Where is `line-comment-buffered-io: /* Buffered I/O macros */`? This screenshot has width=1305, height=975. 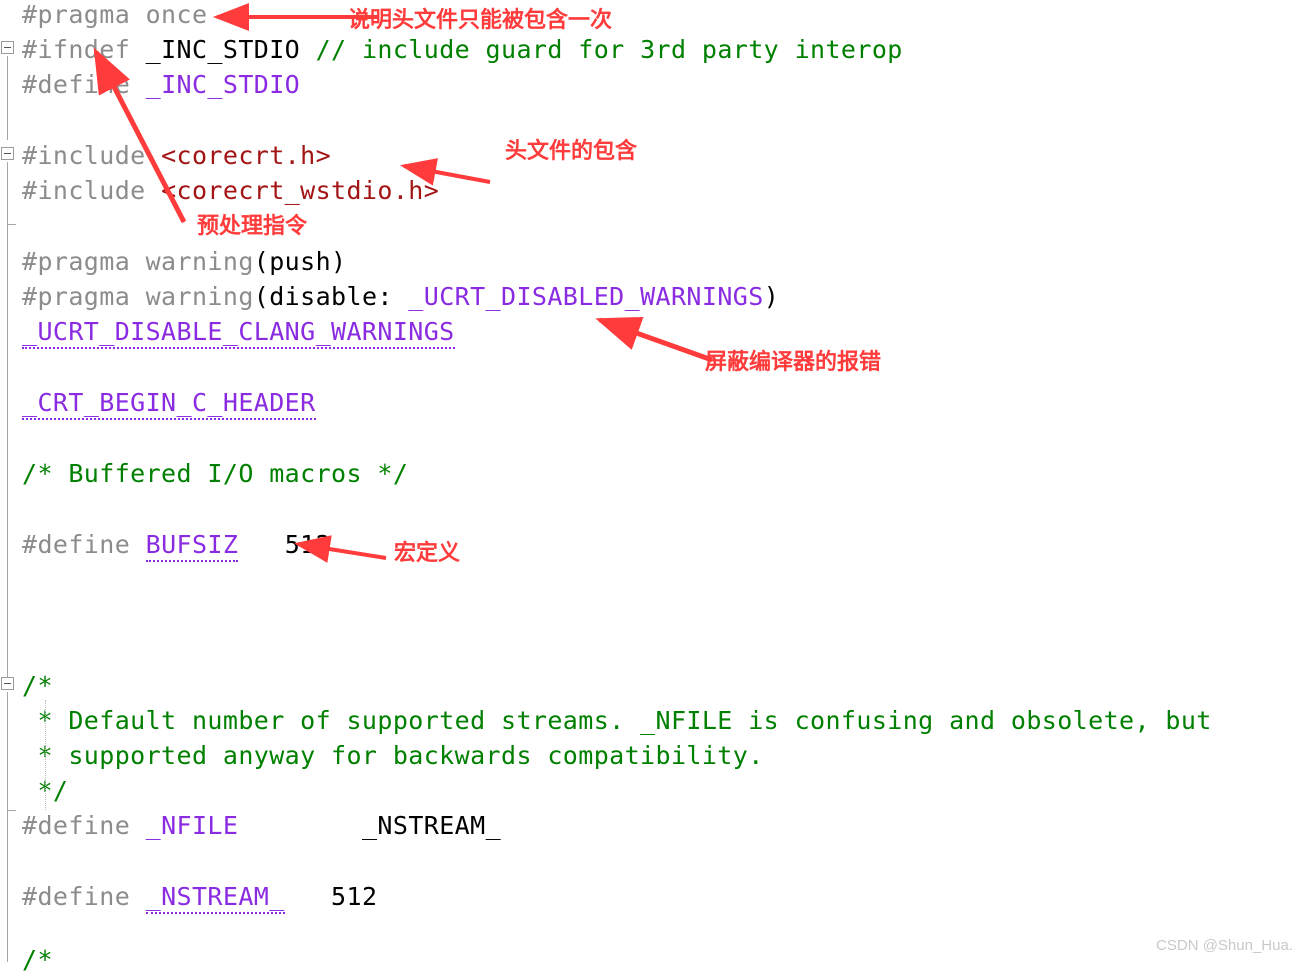
line-comment-buffered-io: /* Buffered I/O macros */ is located at coordinates (215, 474).